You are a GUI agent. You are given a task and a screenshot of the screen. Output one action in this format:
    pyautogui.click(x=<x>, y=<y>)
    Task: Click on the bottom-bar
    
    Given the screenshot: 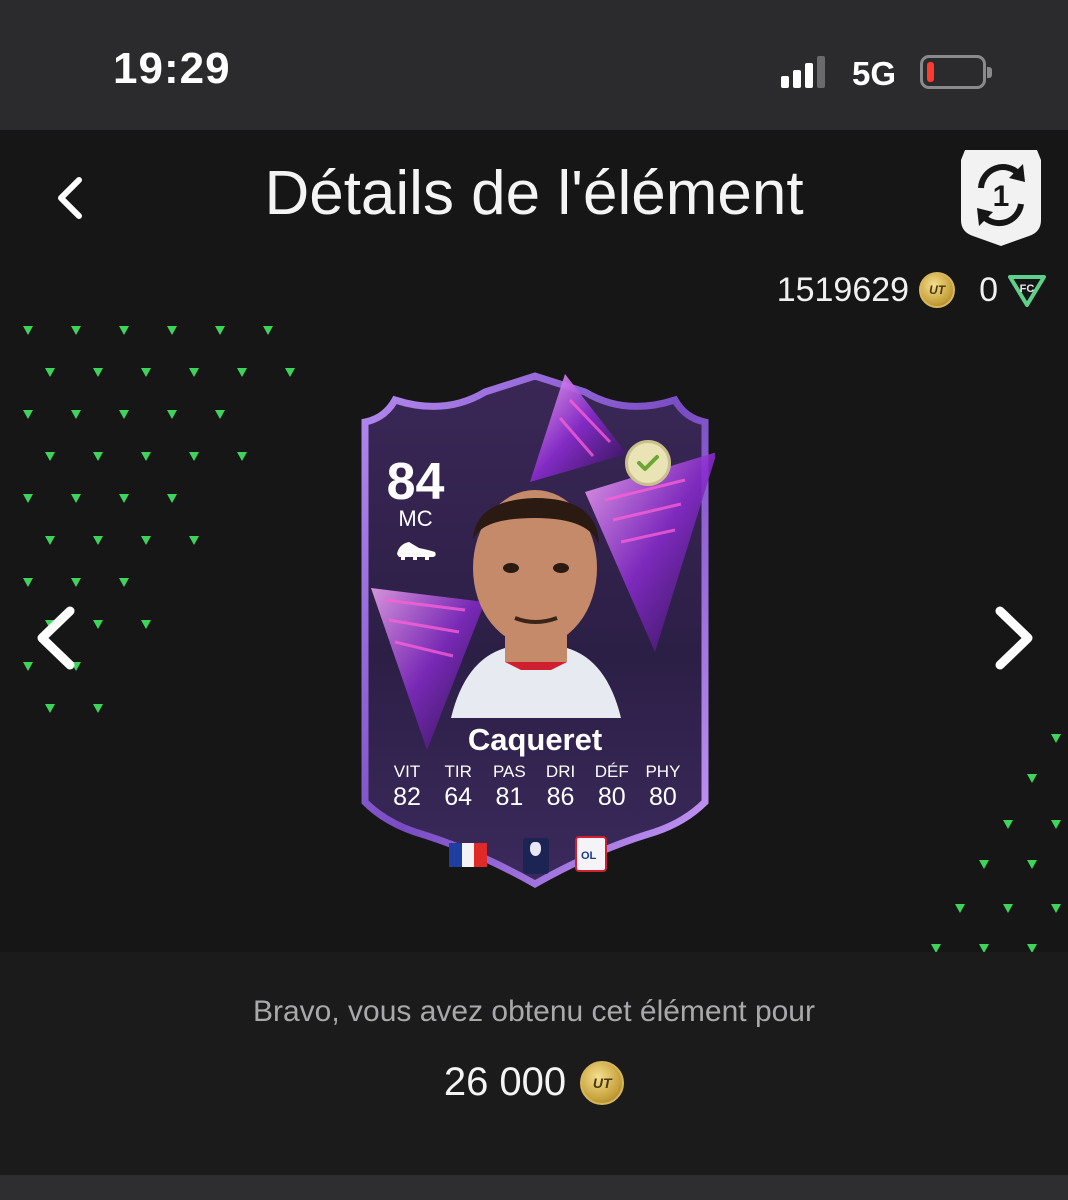 What is the action you would take?
    pyautogui.click(x=534, y=1187)
    